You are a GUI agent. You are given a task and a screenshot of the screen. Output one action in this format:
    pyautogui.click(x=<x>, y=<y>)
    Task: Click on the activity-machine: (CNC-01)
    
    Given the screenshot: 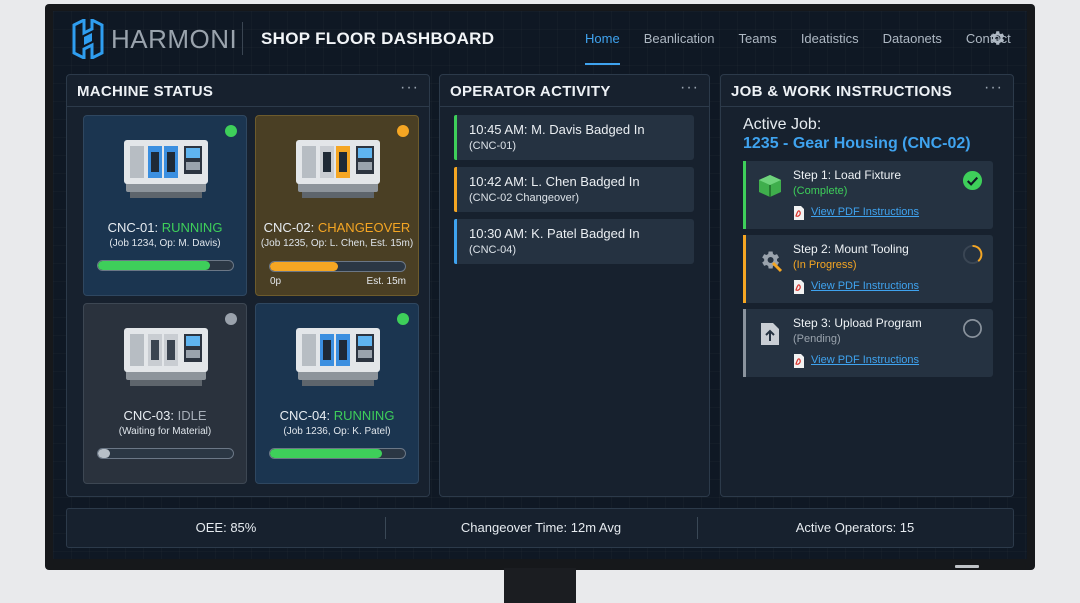 What is the action you would take?
    pyautogui.click(x=493, y=146)
    